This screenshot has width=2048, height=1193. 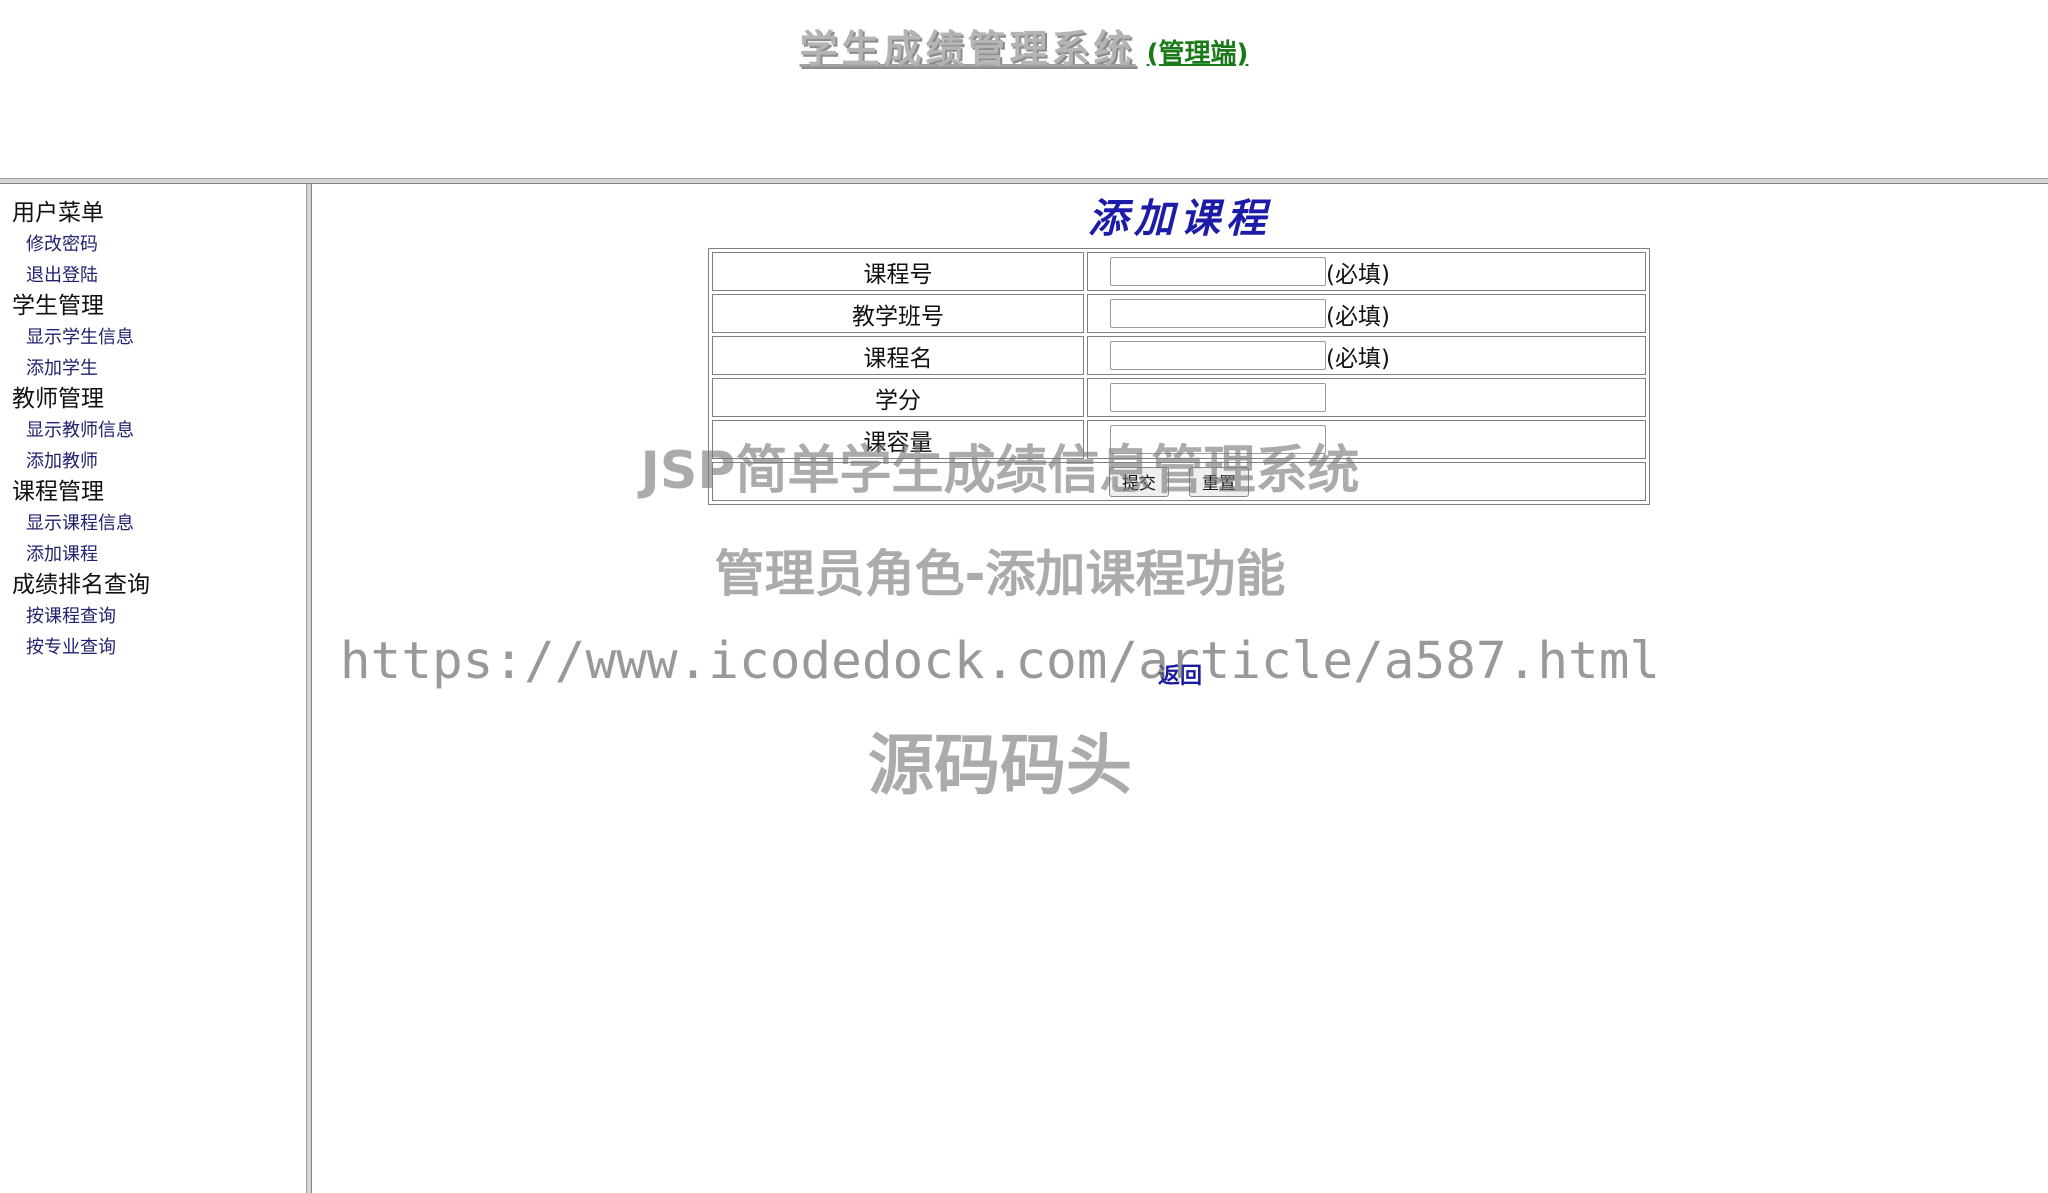 I want to click on menu-group-title: 学生管理, so click(x=58, y=306).